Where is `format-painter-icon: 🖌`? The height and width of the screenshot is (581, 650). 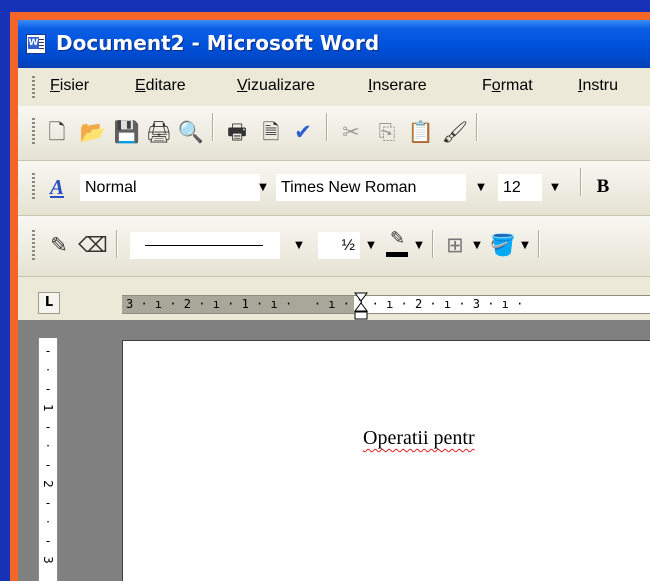 format-painter-icon: 🖌 is located at coordinates (455, 132).